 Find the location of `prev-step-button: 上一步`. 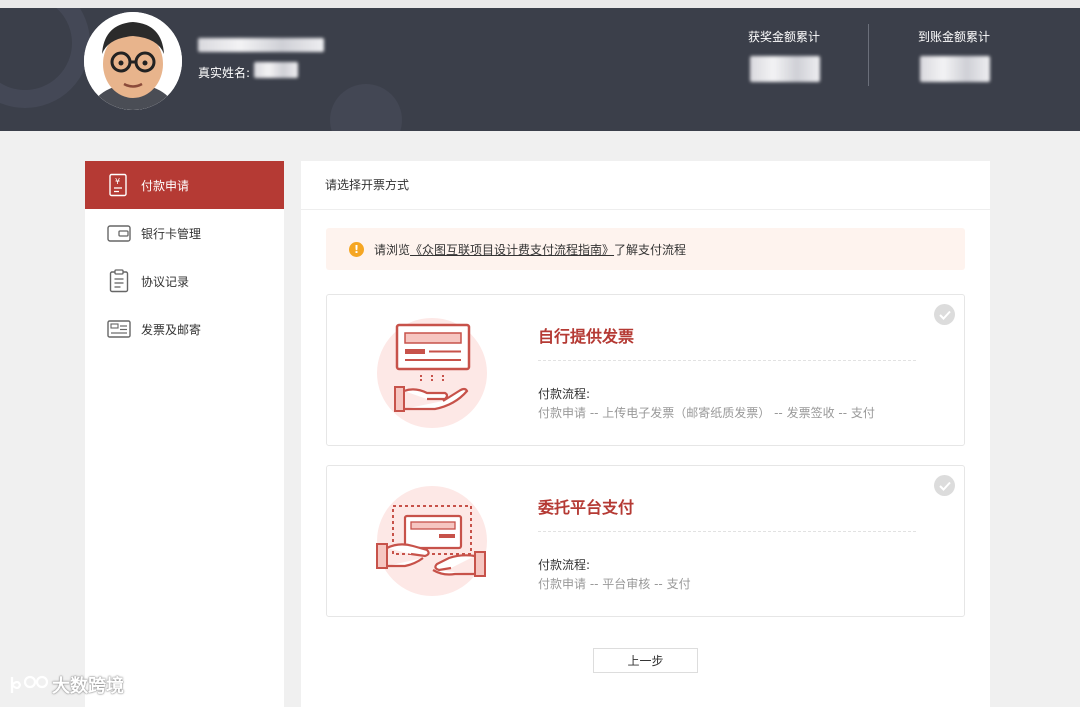

prev-step-button: 上一步 is located at coordinates (645, 660).